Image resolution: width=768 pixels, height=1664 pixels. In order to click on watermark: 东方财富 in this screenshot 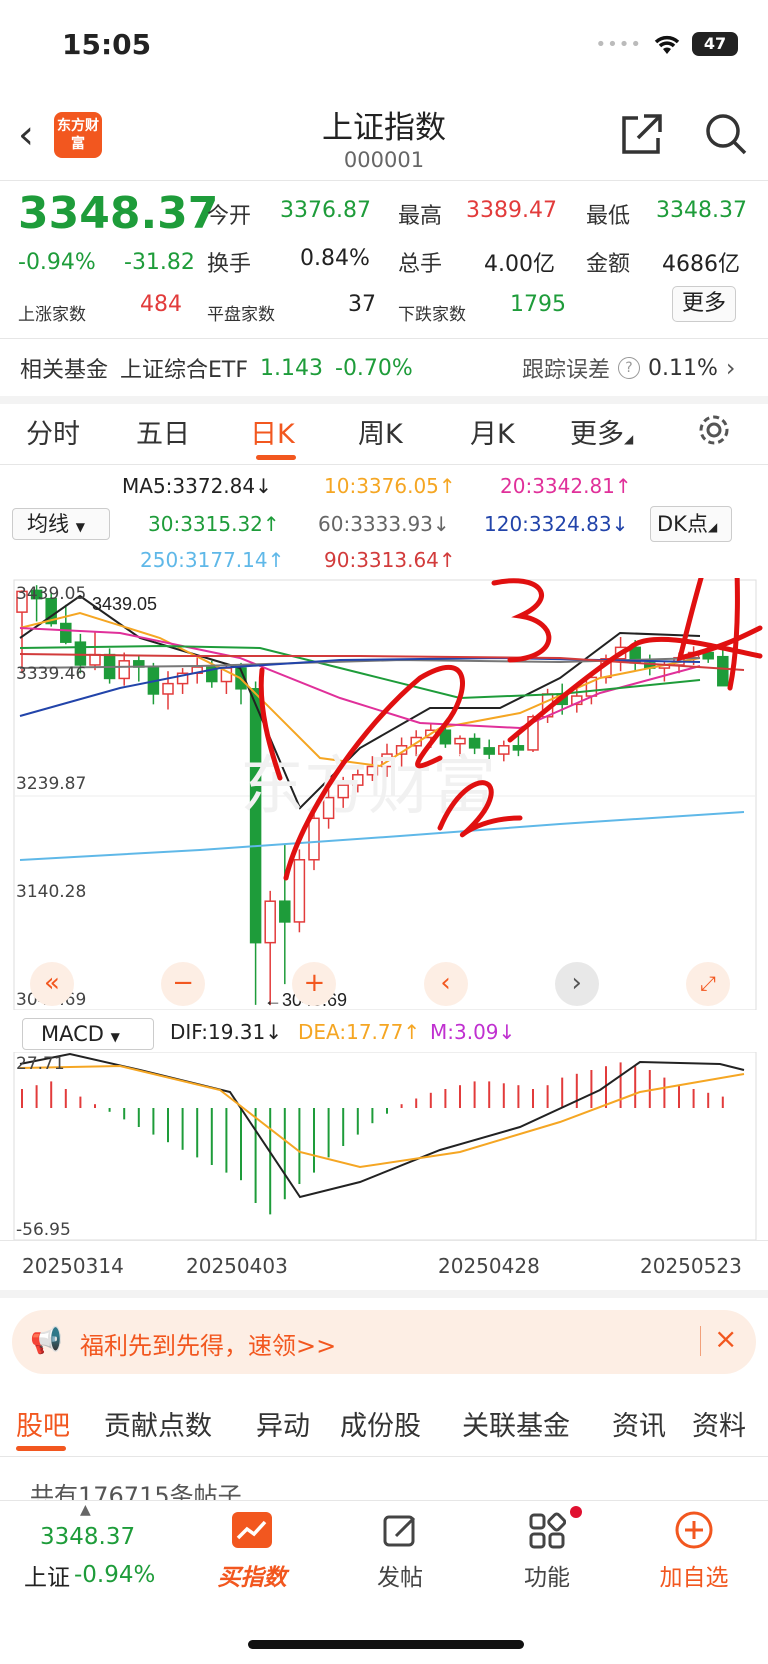, I will do `click(368, 786)`.